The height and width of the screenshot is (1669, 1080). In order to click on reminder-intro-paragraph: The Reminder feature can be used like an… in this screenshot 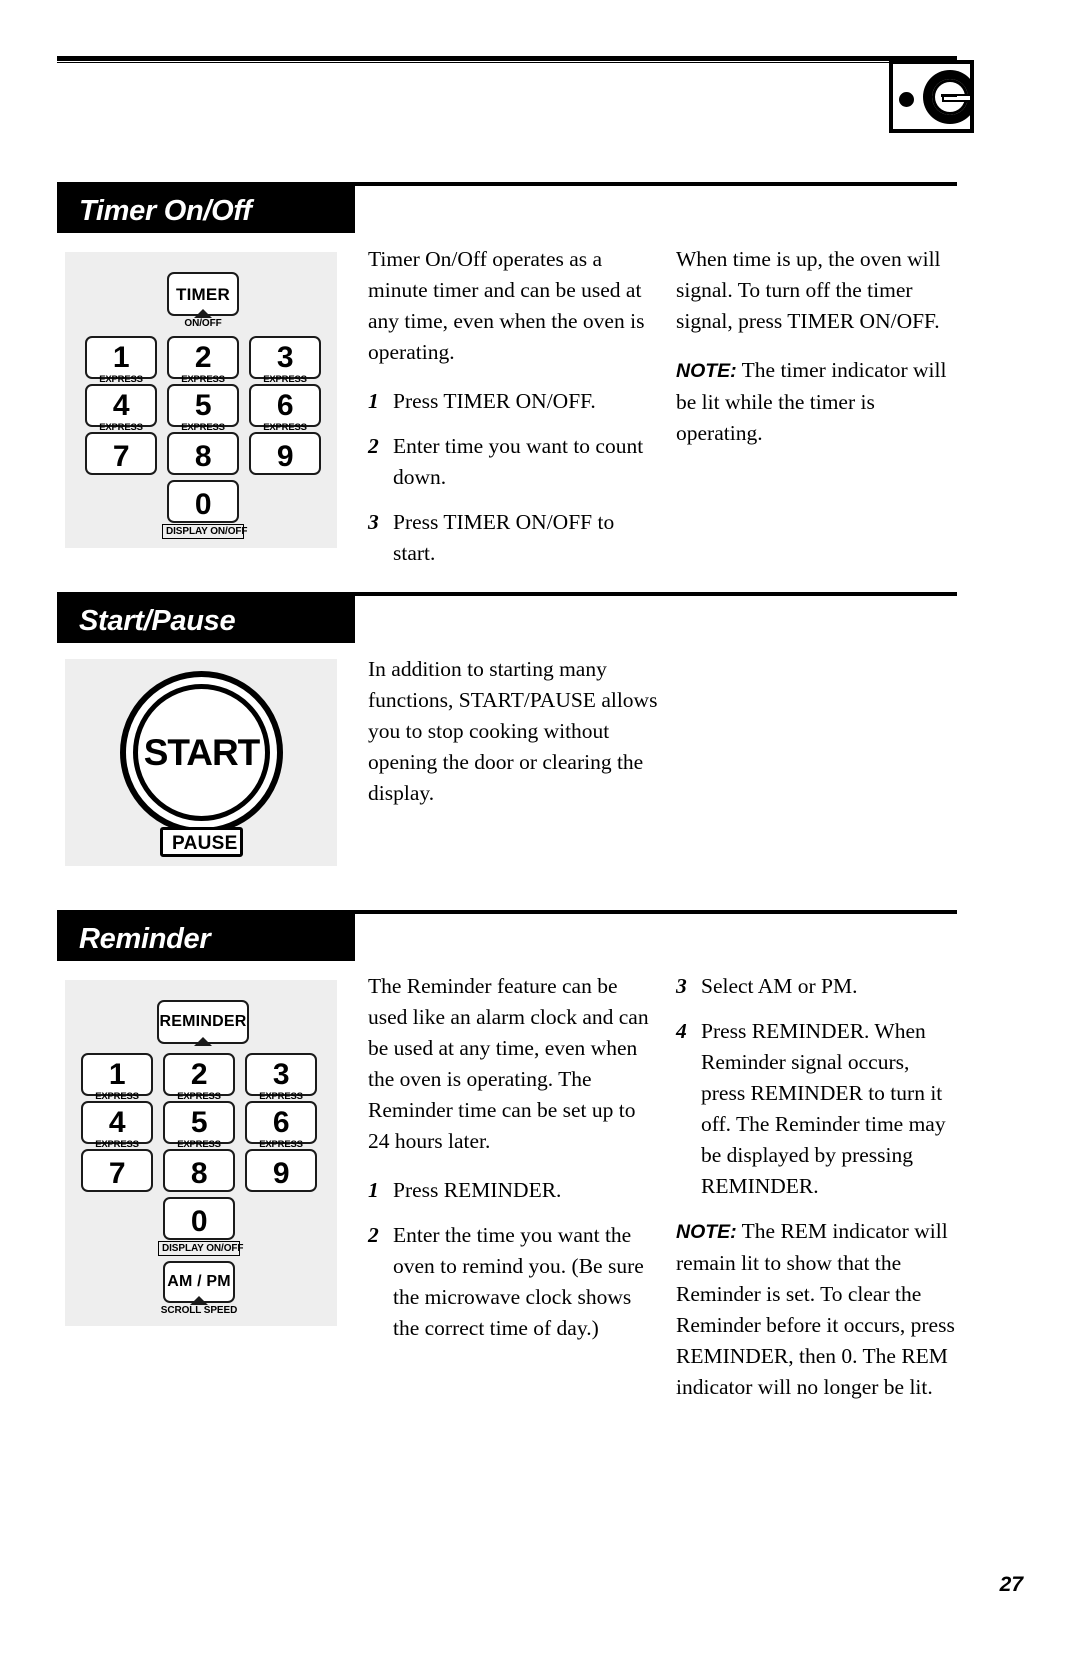, I will do `click(508, 1063)`.